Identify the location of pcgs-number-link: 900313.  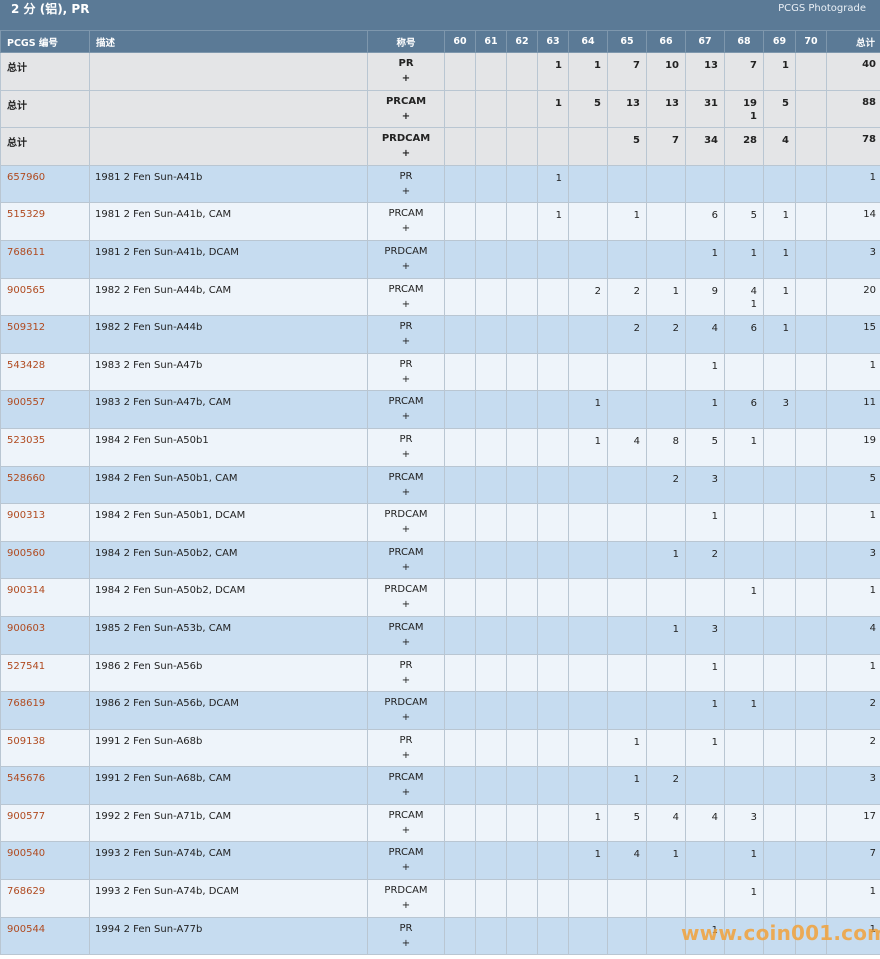
(26, 515).